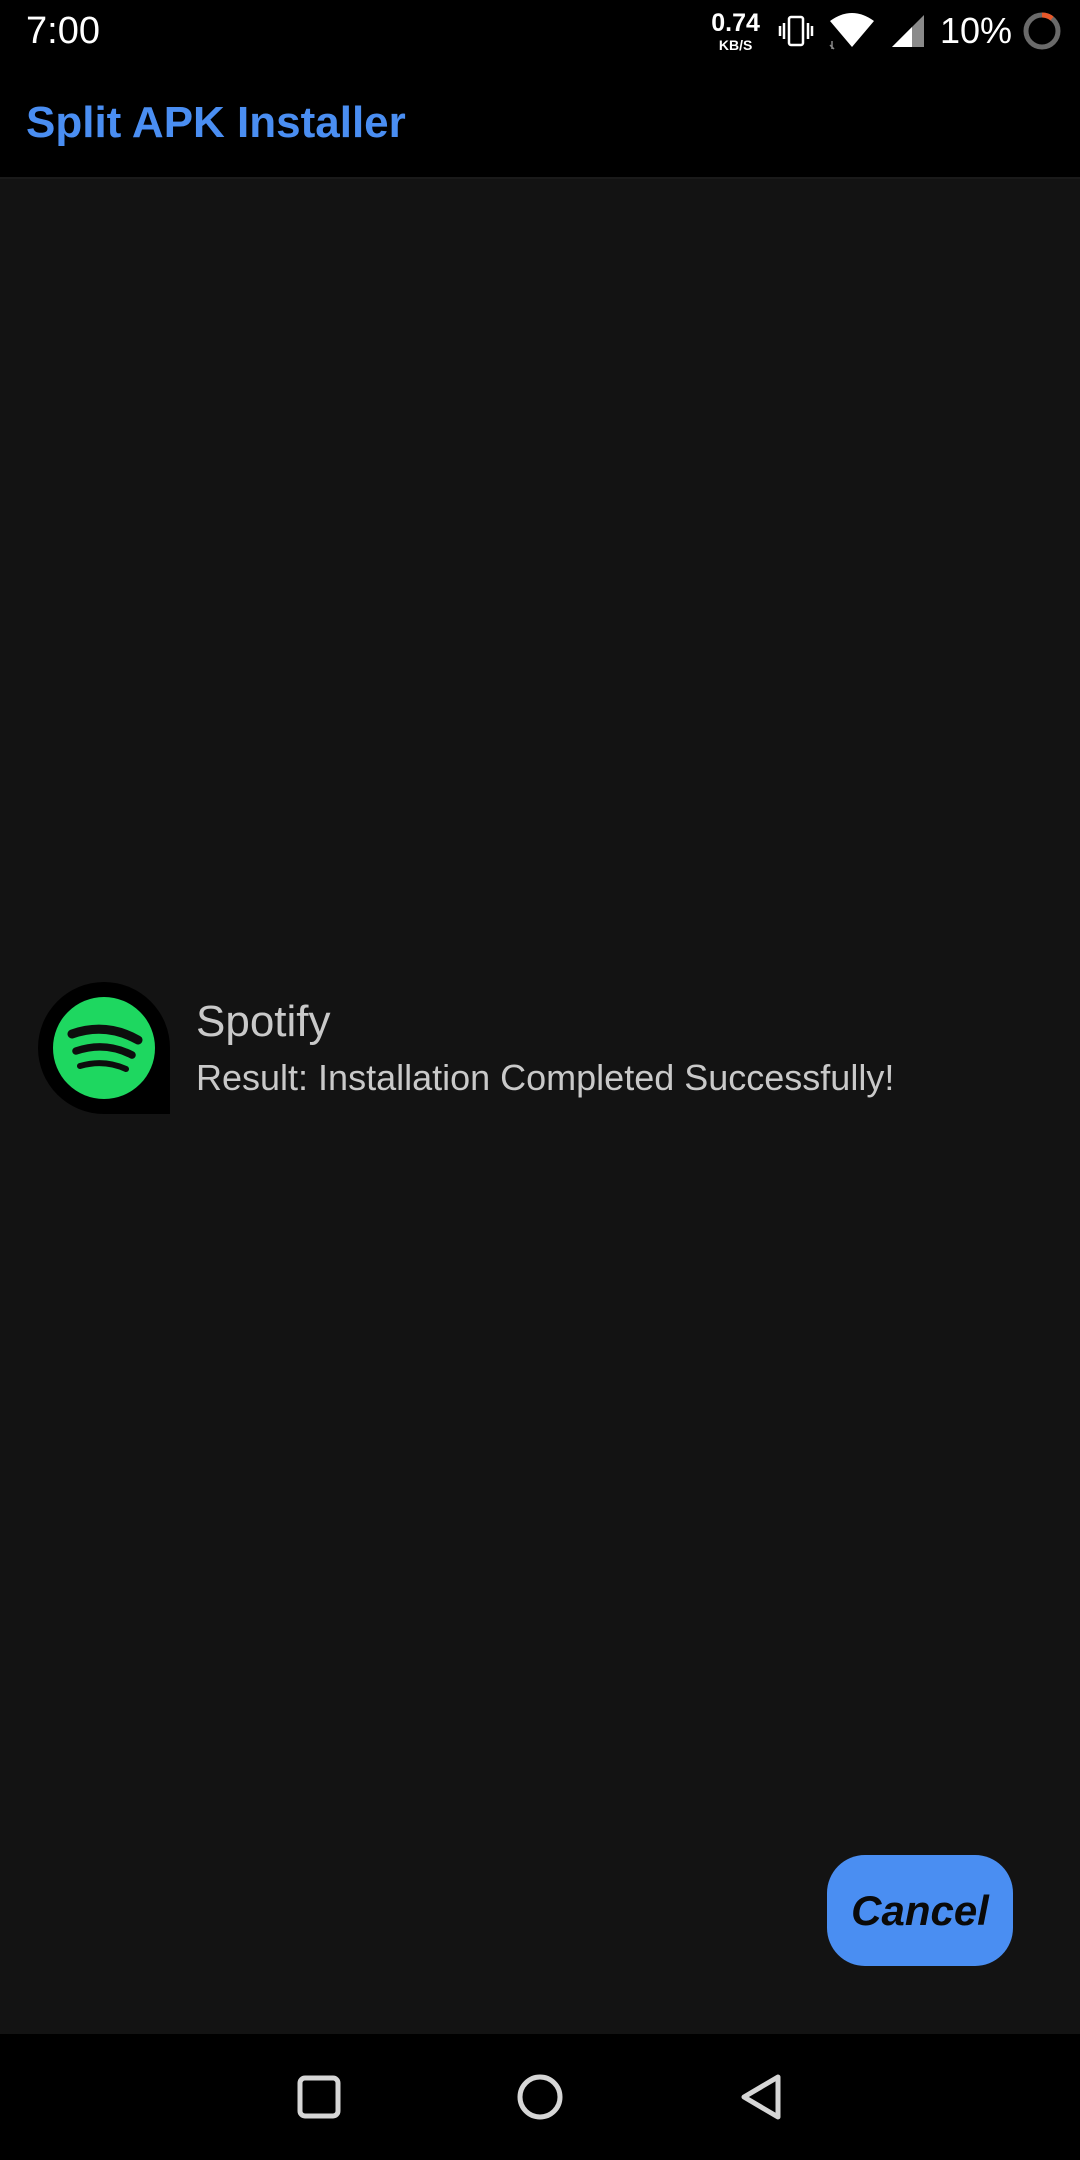 Image resolution: width=1080 pixels, height=2160 pixels. I want to click on cellular-signal-icon, so click(908, 31).